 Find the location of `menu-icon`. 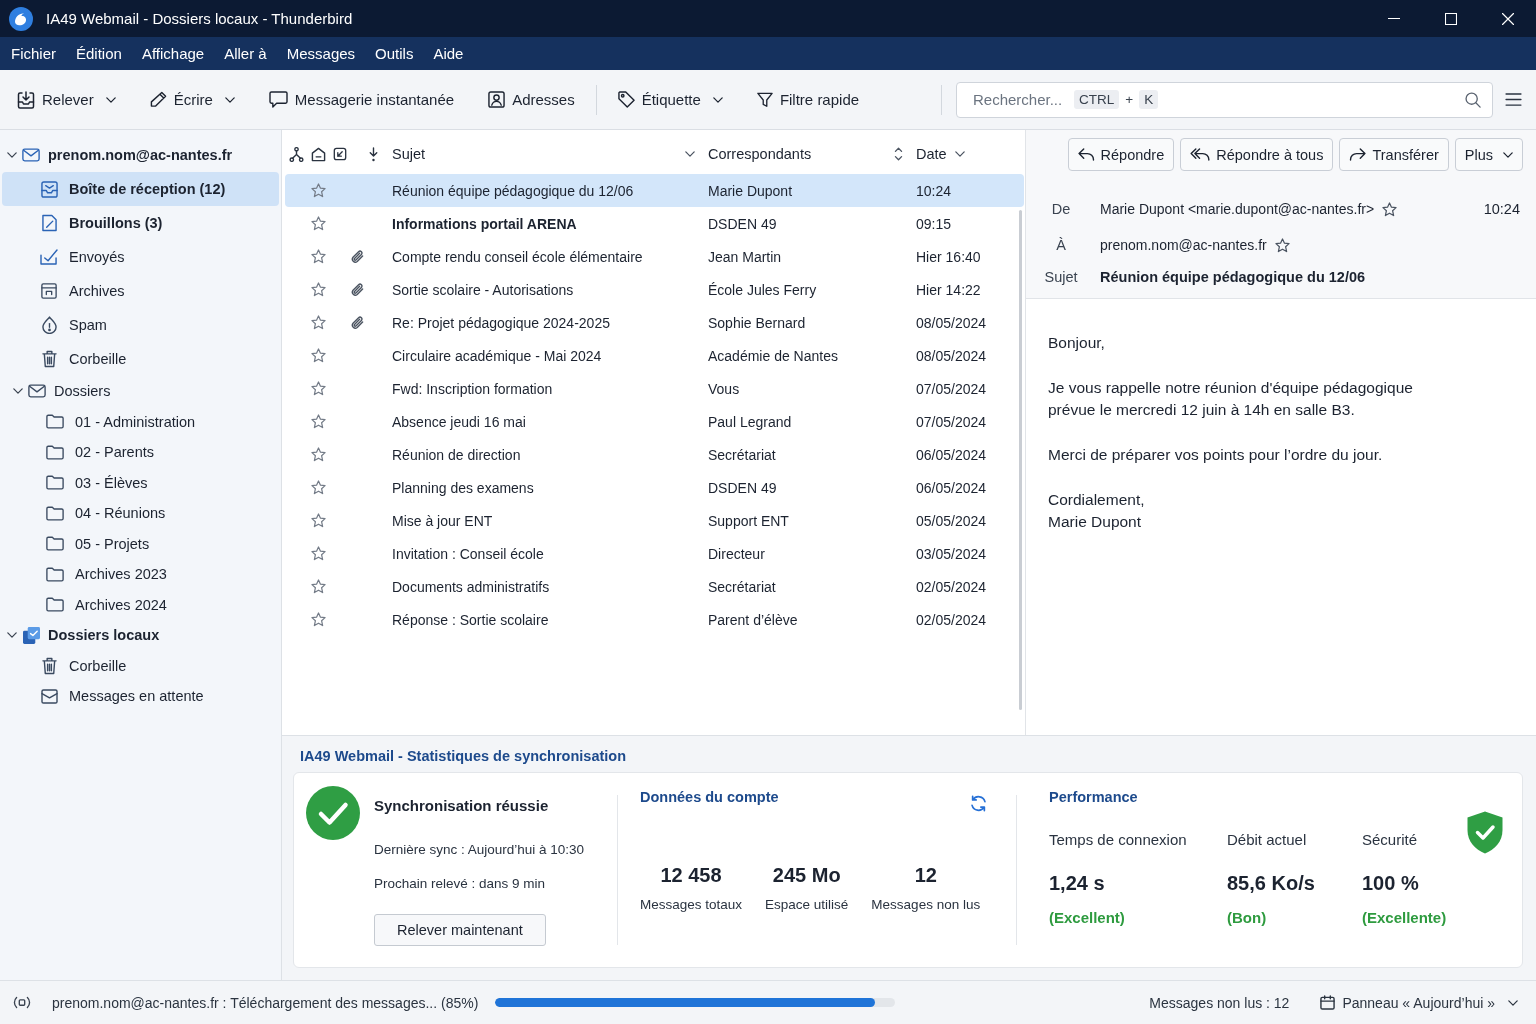

menu-icon is located at coordinates (1513, 99).